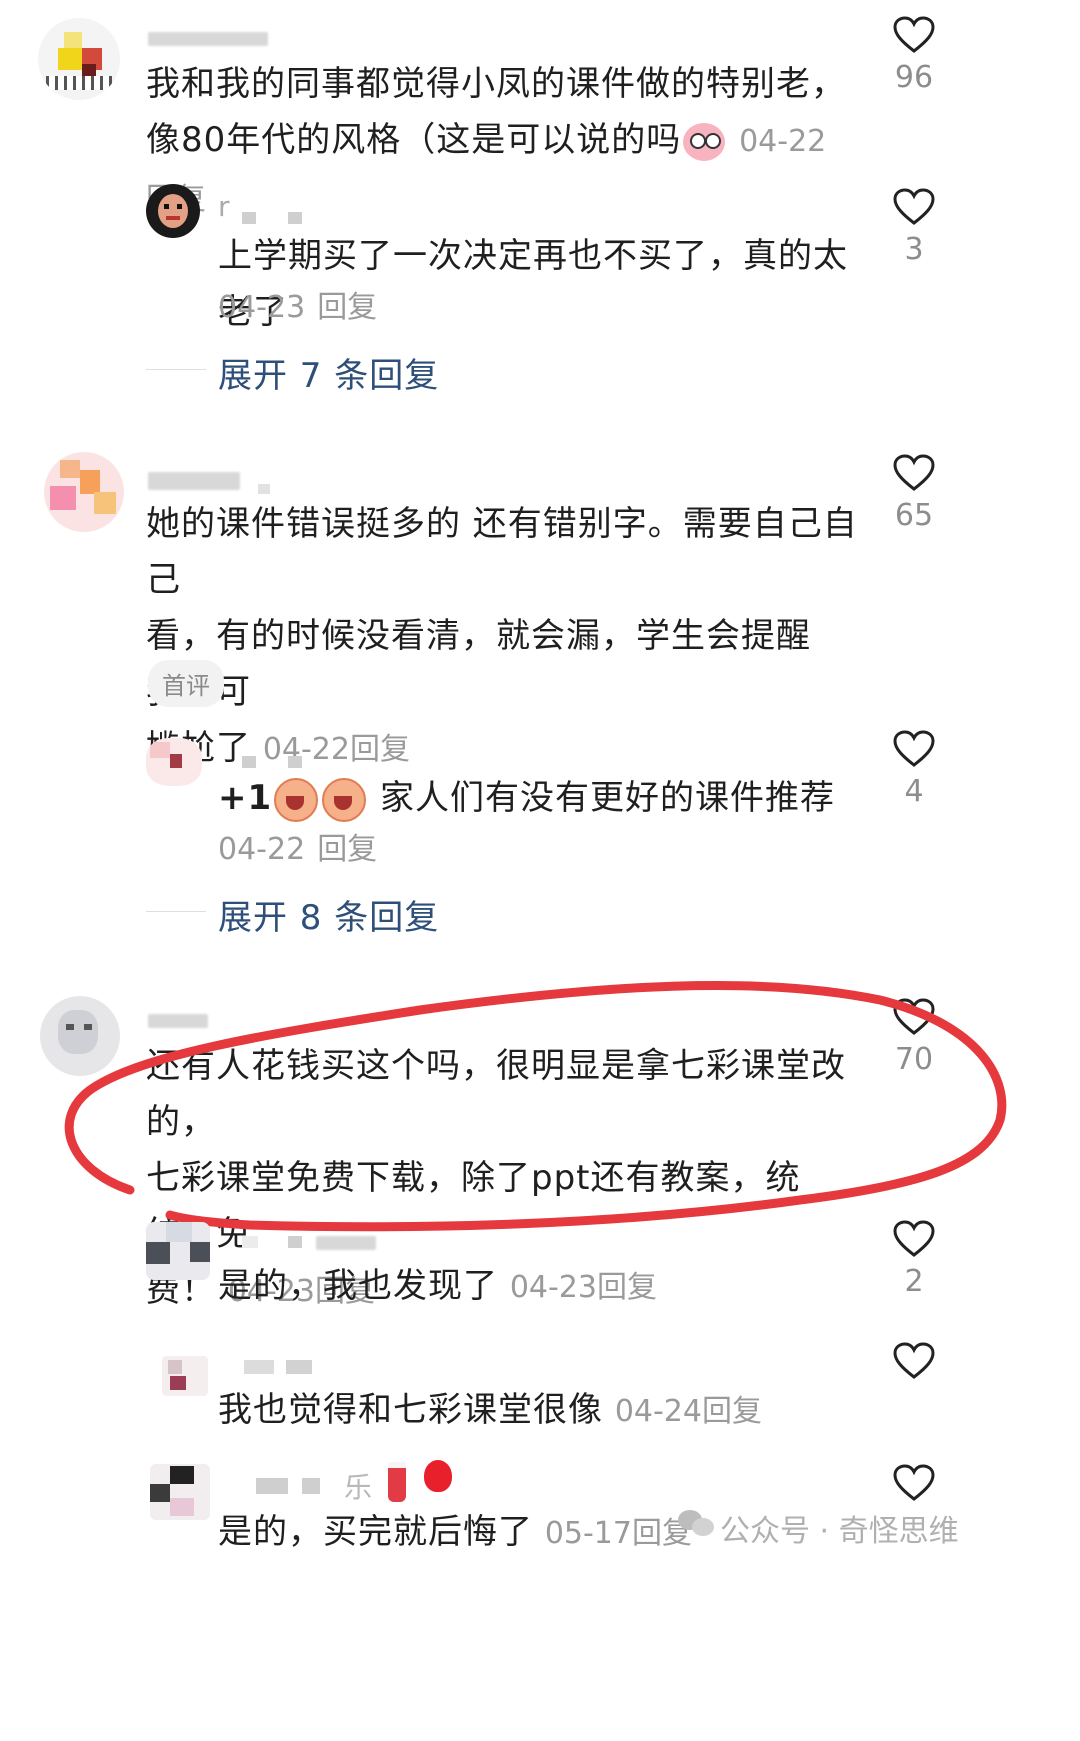 This screenshot has width=1080, height=1741. I want to click on red-balloon-icon, so click(438, 1476).